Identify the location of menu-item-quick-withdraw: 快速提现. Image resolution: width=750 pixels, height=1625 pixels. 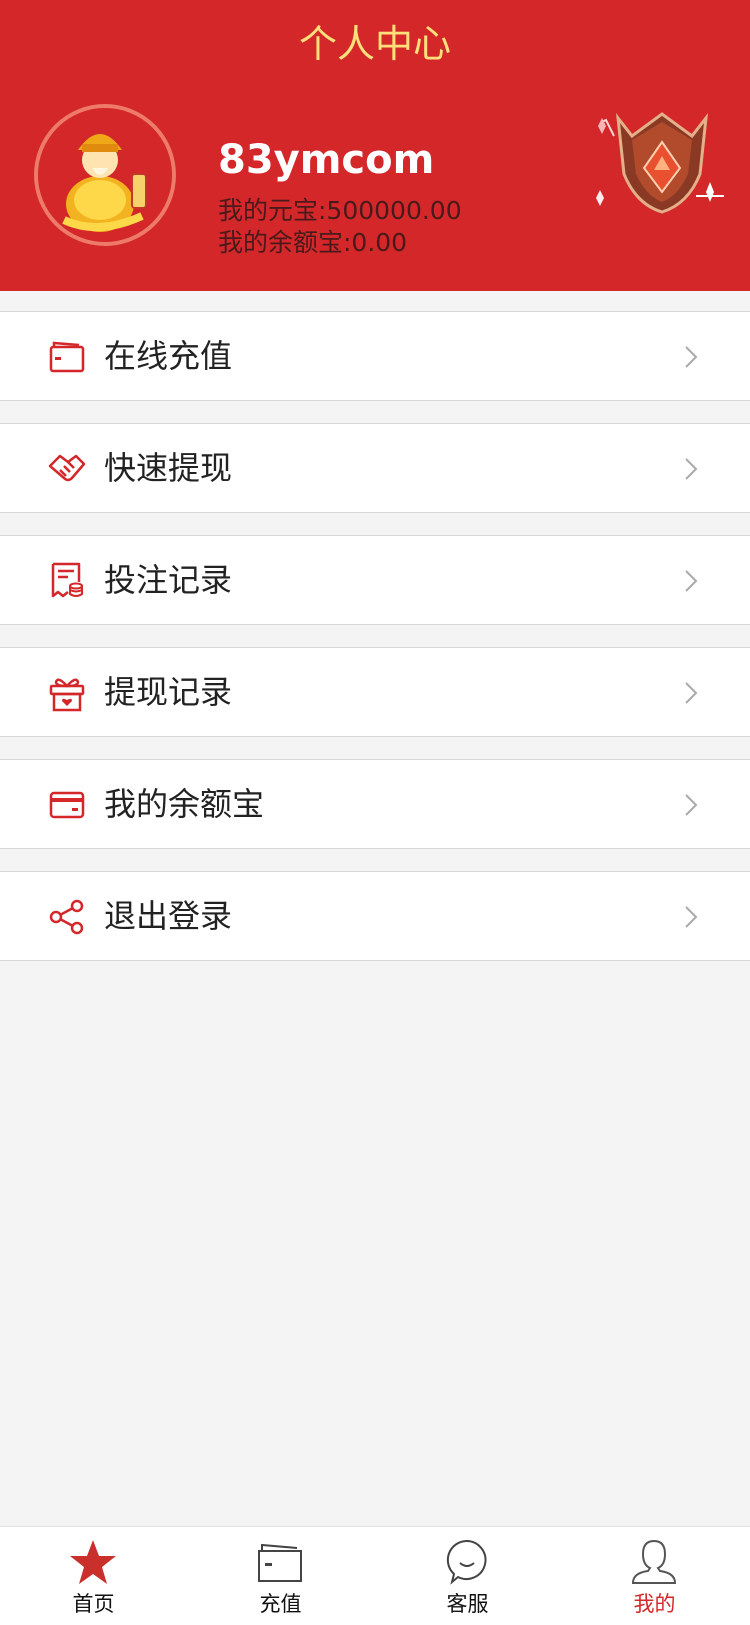
(375, 468).